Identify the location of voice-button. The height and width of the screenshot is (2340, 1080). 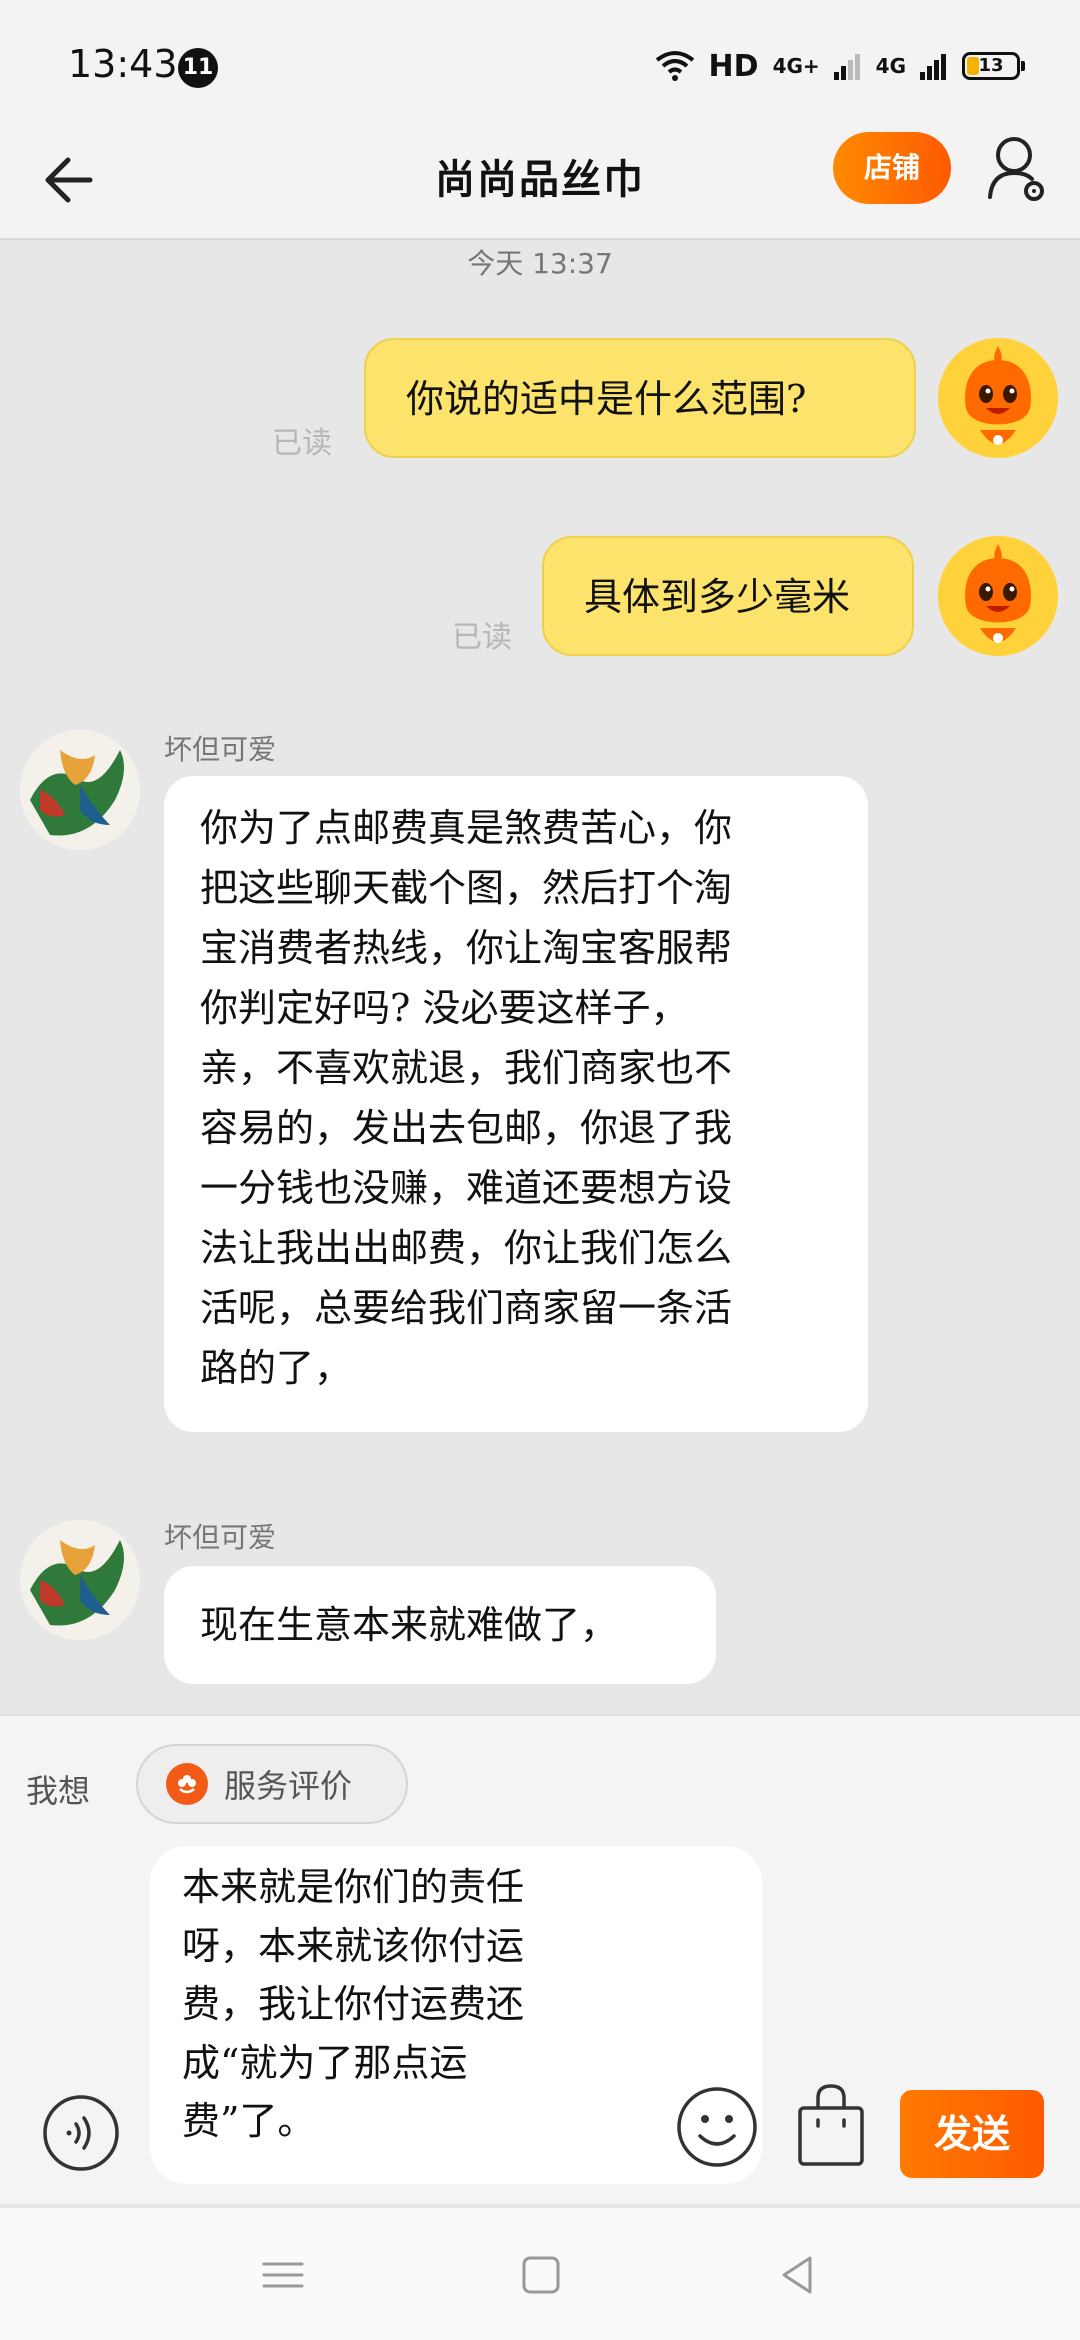
(81, 2133).